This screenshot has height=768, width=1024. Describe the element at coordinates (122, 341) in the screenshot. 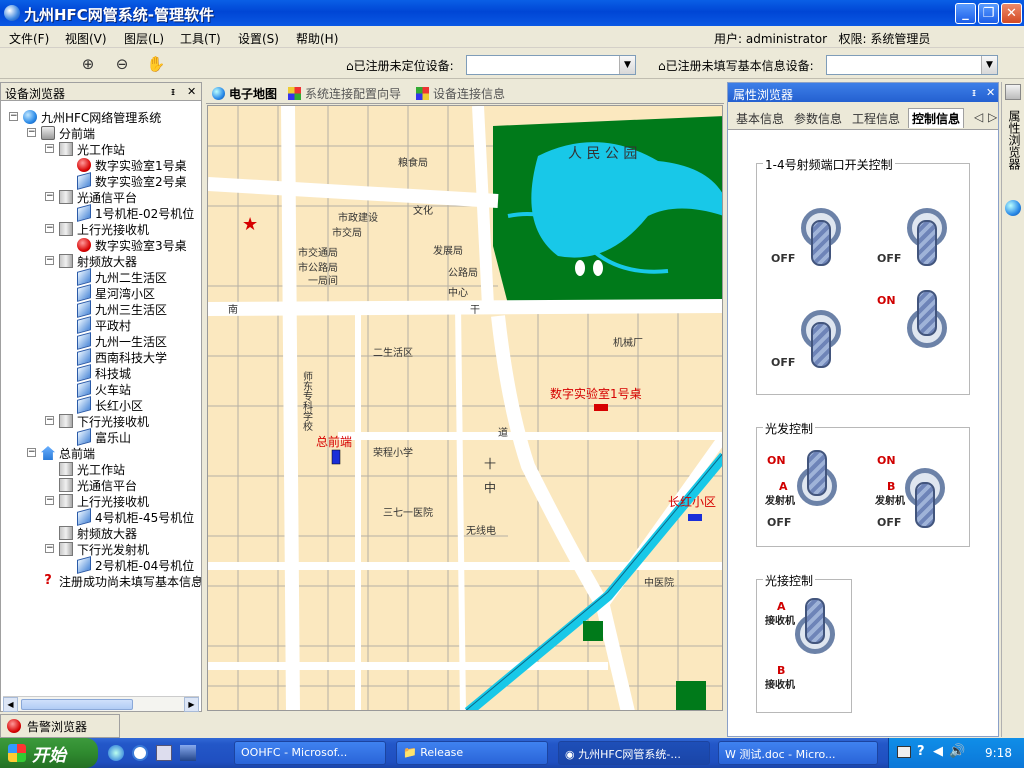

I see `tree-node: 九州一生活区` at that location.